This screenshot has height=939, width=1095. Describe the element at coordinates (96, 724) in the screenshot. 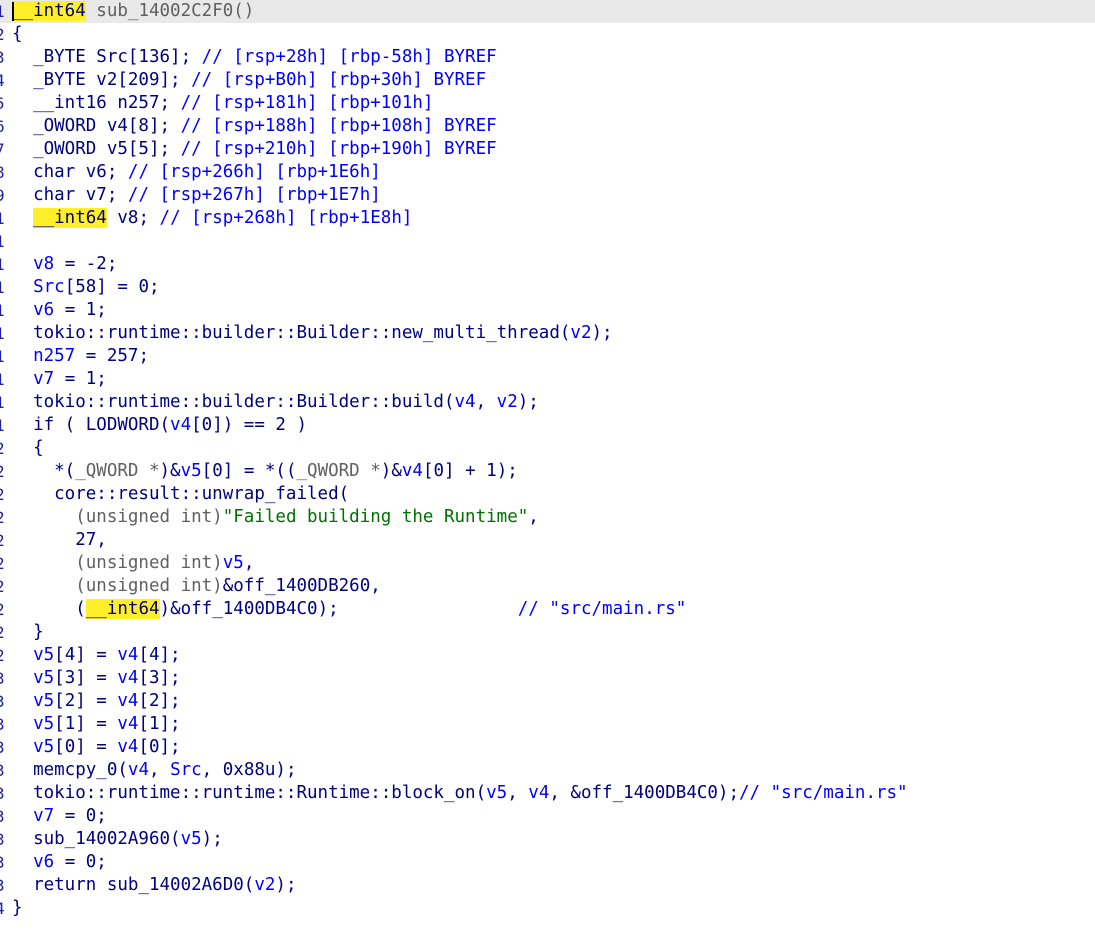

I see `code-text: v5[1] = v4[1];` at that location.